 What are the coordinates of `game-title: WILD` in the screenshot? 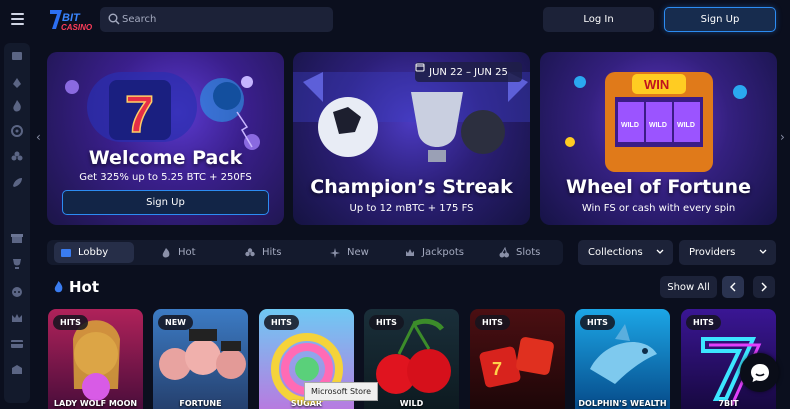 It's located at (411, 403).